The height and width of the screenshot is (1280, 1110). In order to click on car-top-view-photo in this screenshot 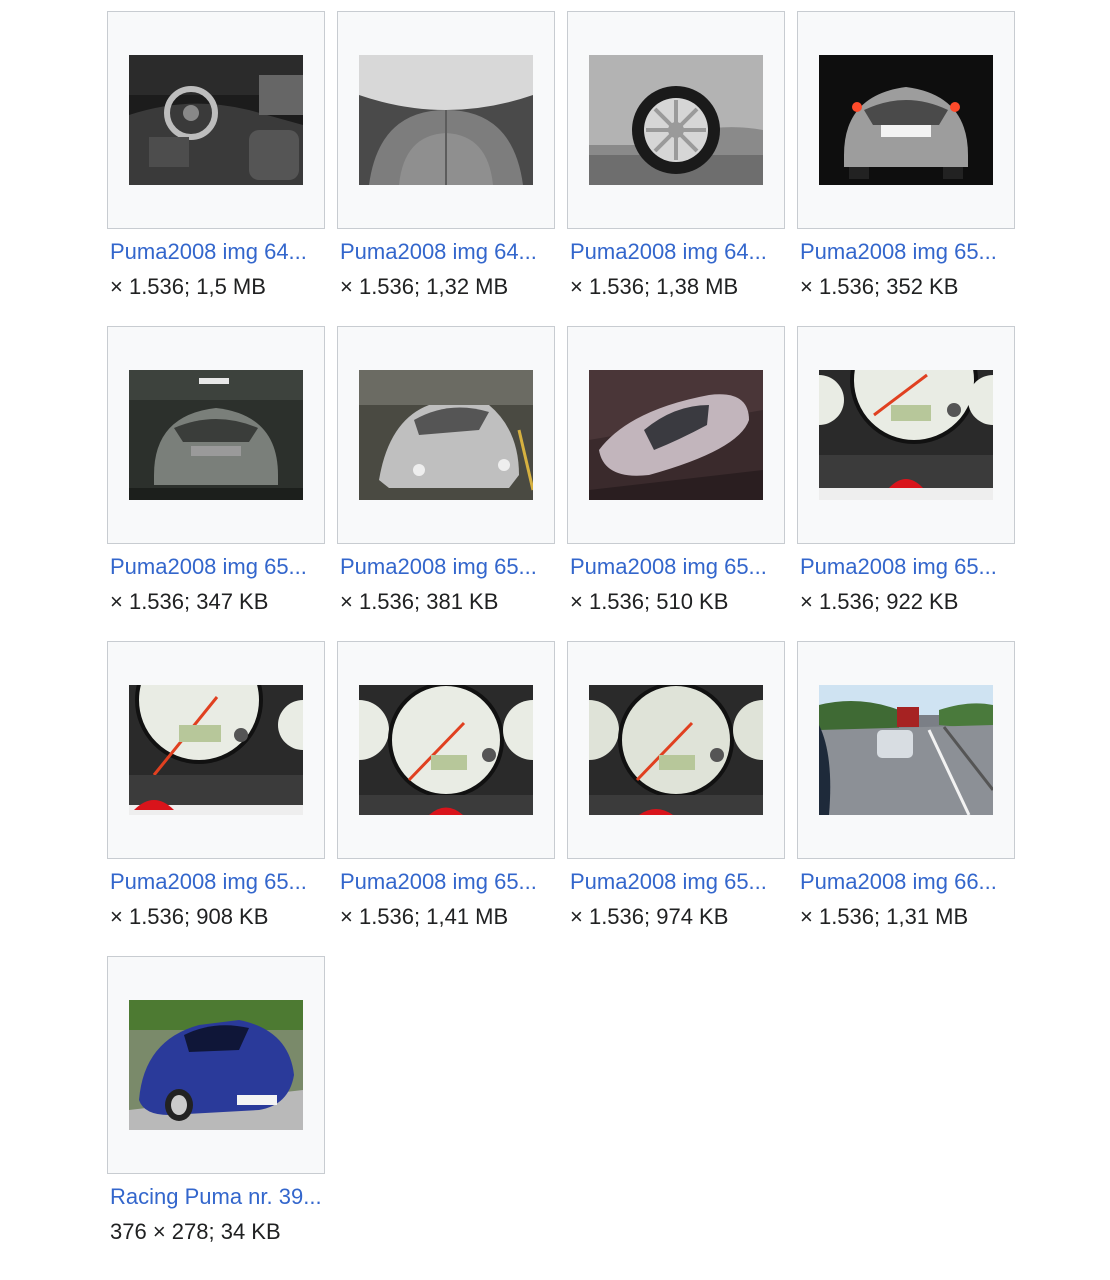, I will do `click(676, 435)`.